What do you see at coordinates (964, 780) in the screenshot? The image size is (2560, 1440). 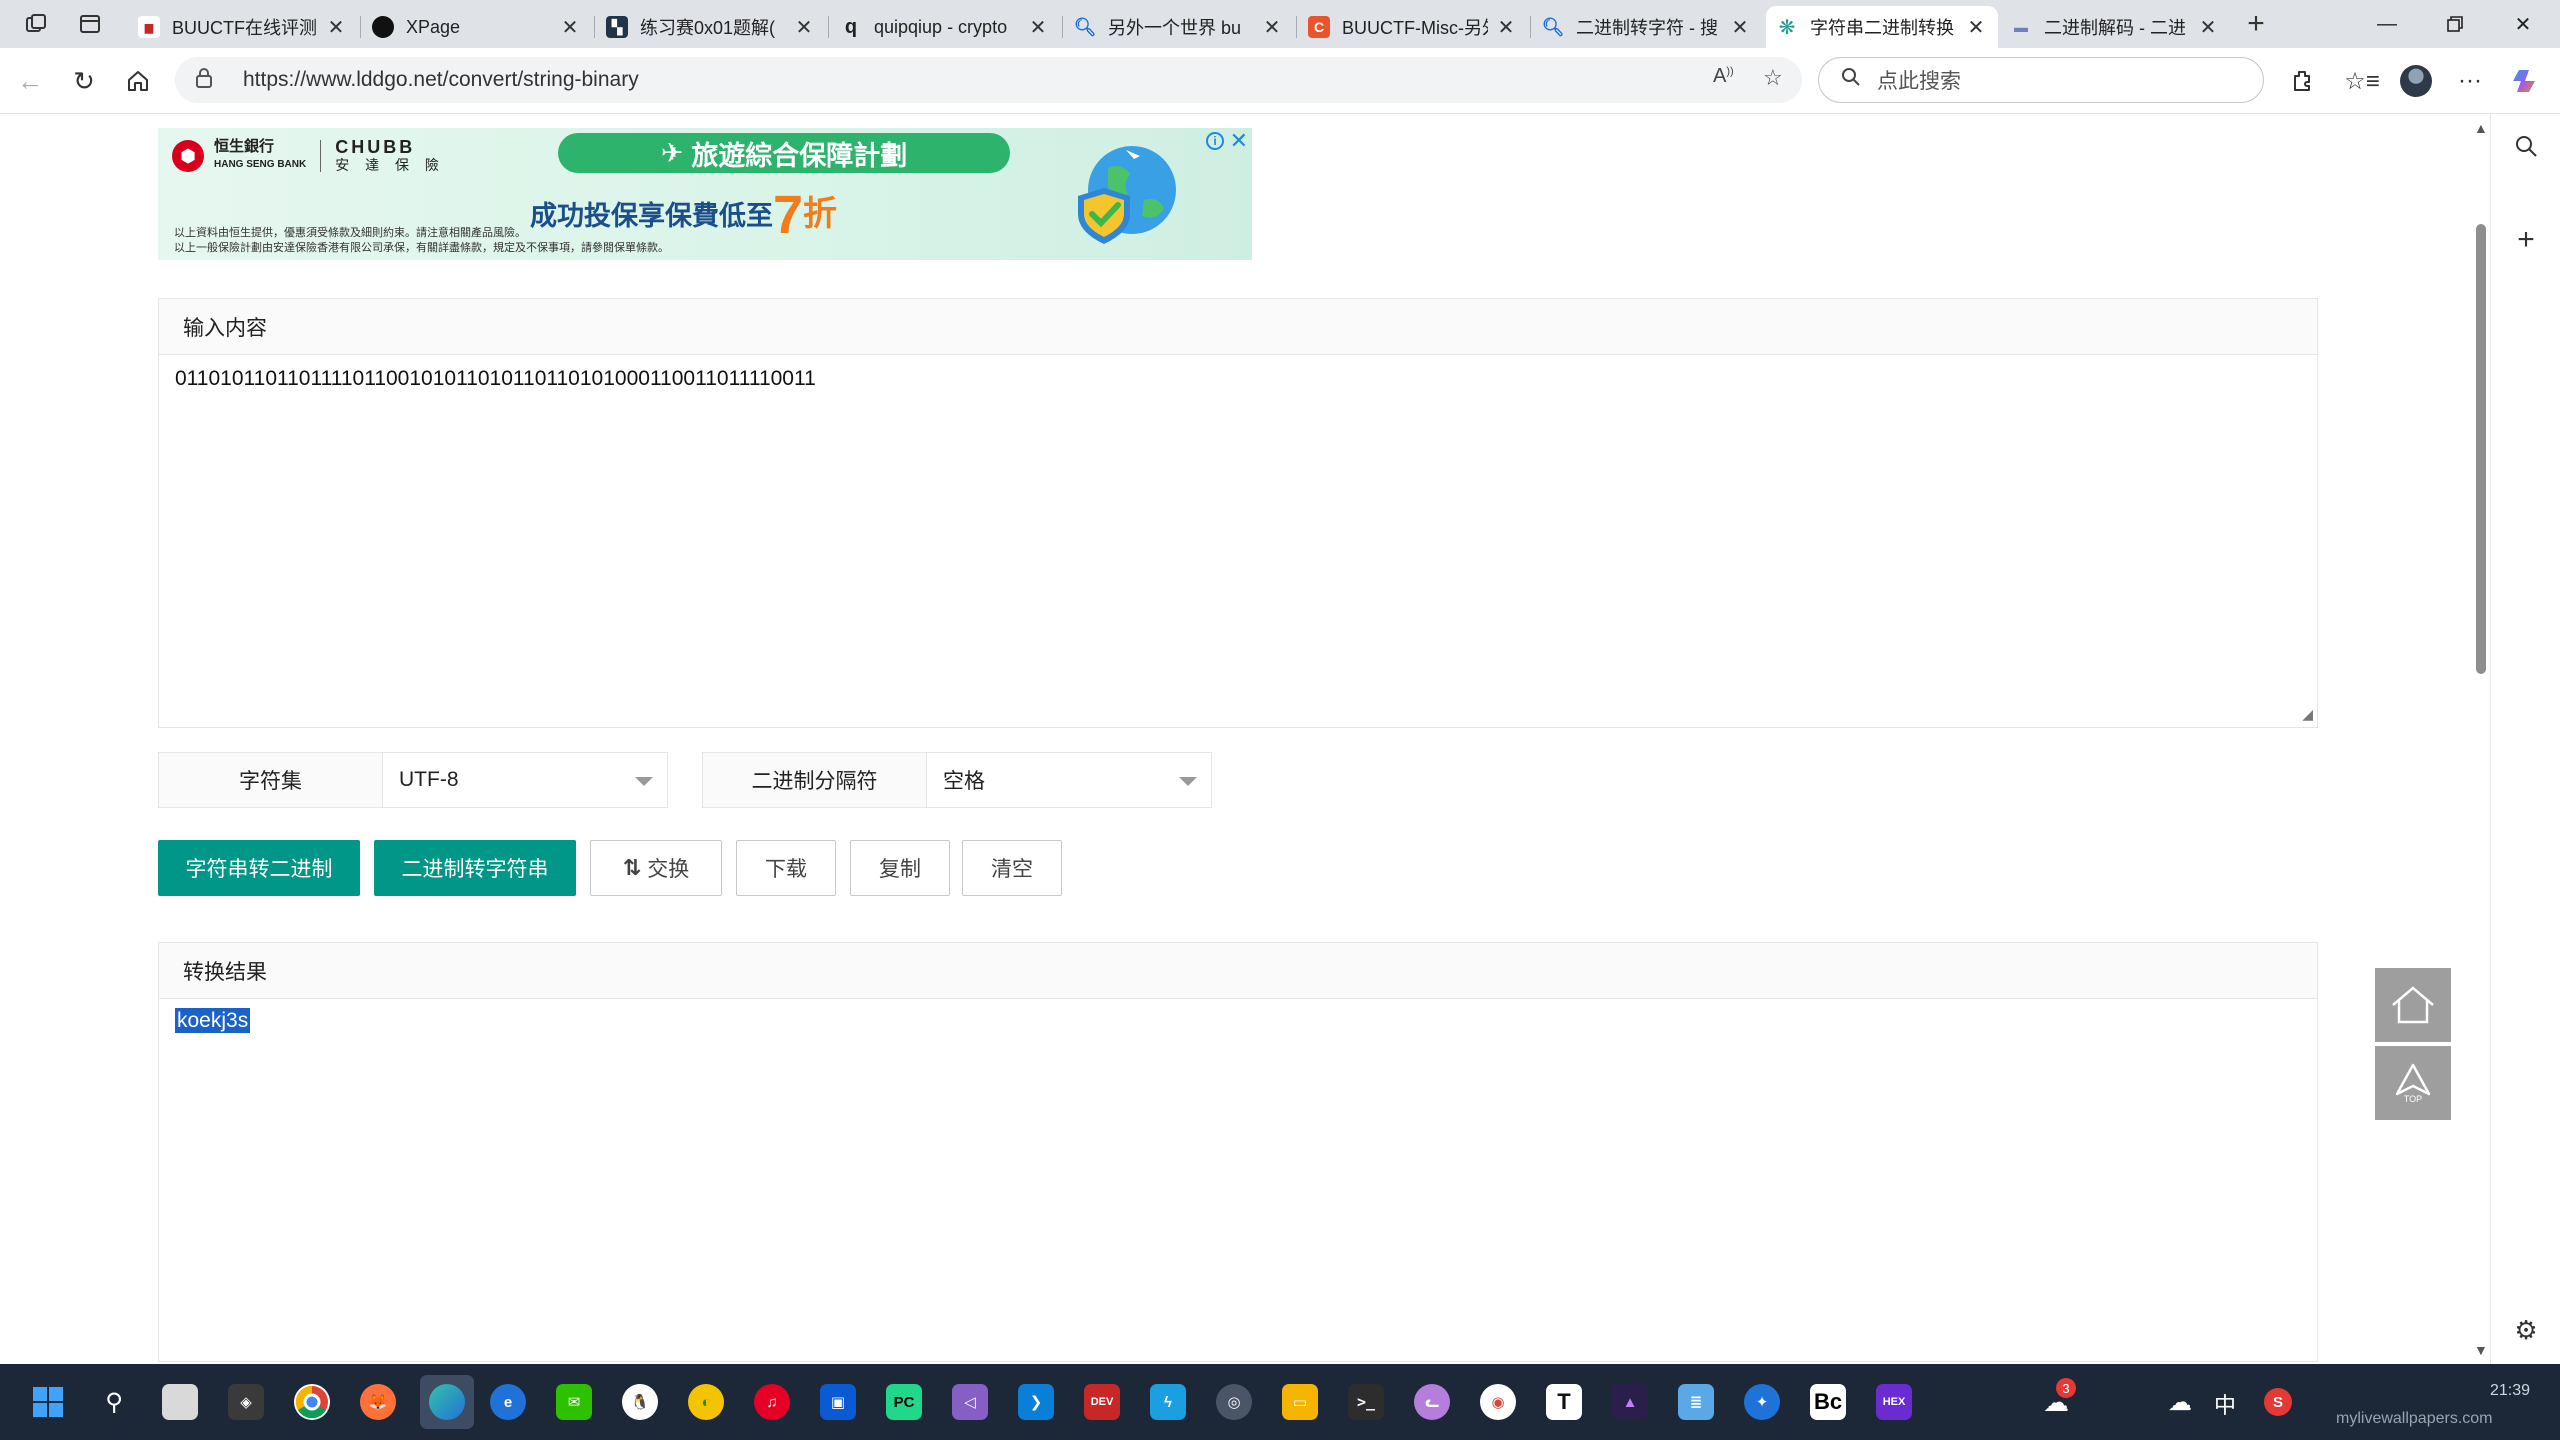 I see `separator-value: 空格` at bounding box center [964, 780].